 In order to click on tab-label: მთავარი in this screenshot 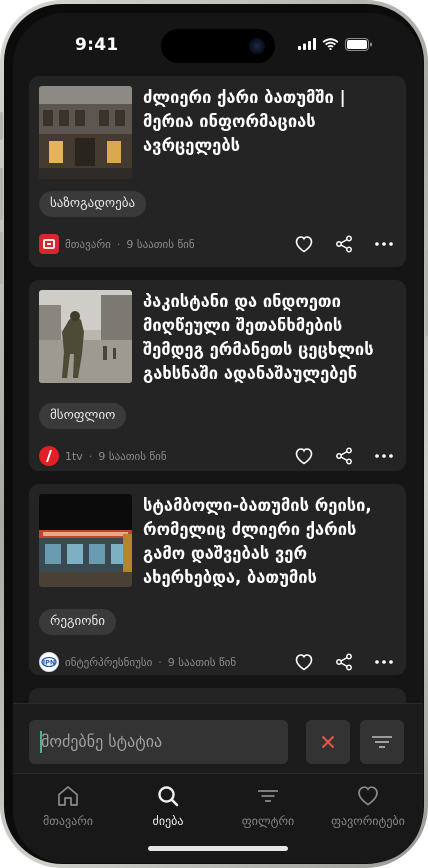, I will do `click(68, 821)`.